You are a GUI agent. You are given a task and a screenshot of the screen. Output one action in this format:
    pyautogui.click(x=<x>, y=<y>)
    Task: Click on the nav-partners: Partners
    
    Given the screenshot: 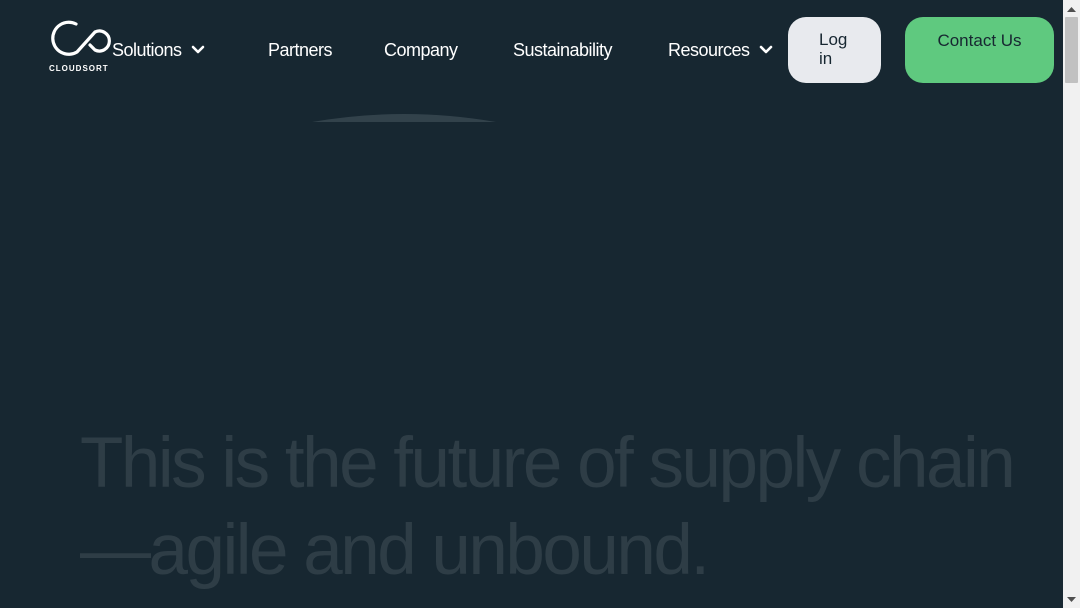 What is the action you would take?
    pyautogui.click(x=300, y=50)
    